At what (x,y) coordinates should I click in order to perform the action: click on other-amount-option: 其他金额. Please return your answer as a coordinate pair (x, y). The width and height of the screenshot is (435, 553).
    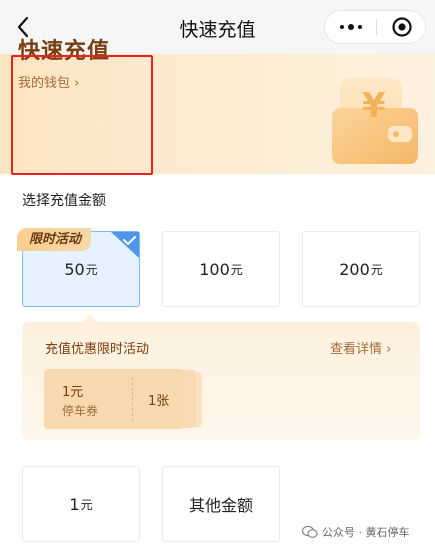
    Looking at the image, I should click on (221, 504).